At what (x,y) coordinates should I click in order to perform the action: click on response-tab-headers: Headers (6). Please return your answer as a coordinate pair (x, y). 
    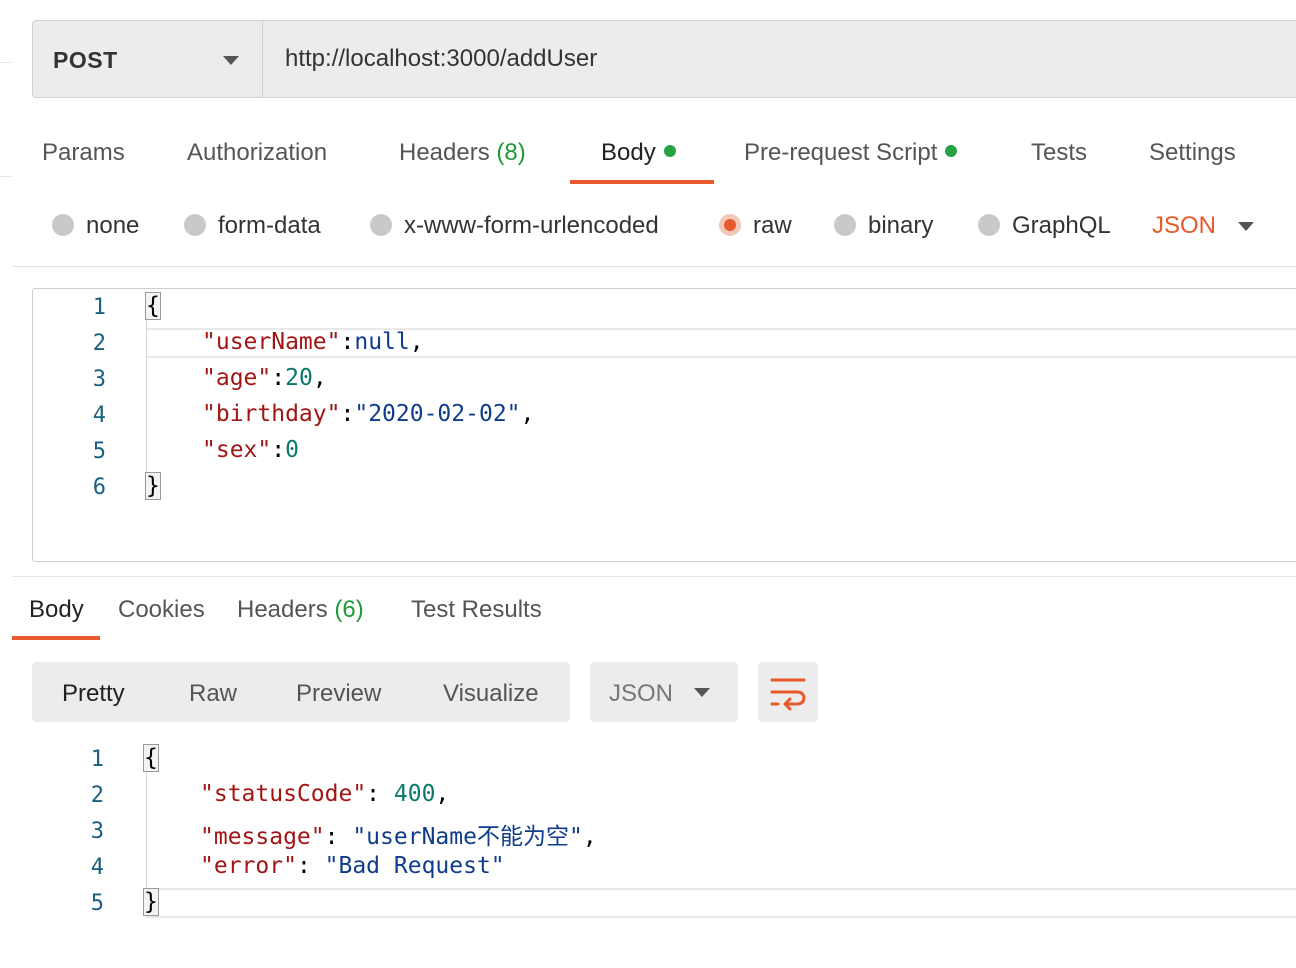
    Looking at the image, I should click on (300, 610).